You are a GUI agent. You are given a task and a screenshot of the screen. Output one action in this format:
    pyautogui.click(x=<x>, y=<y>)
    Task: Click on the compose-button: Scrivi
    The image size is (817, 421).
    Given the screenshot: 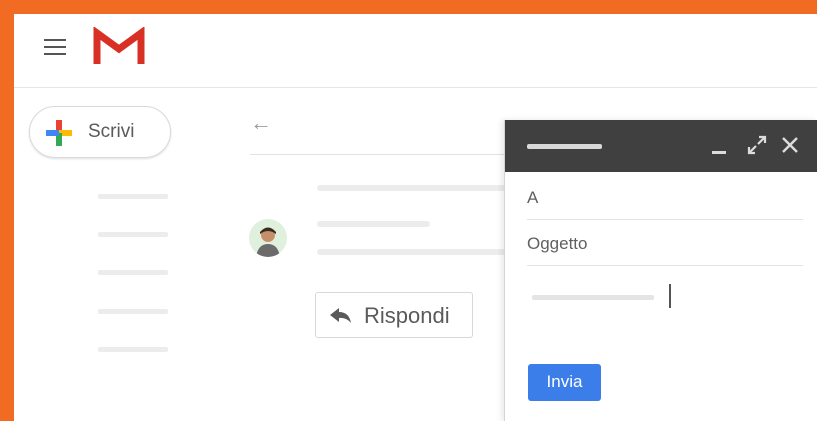 What is the action you would take?
    pyautogui.click(x=100, y=132)
    